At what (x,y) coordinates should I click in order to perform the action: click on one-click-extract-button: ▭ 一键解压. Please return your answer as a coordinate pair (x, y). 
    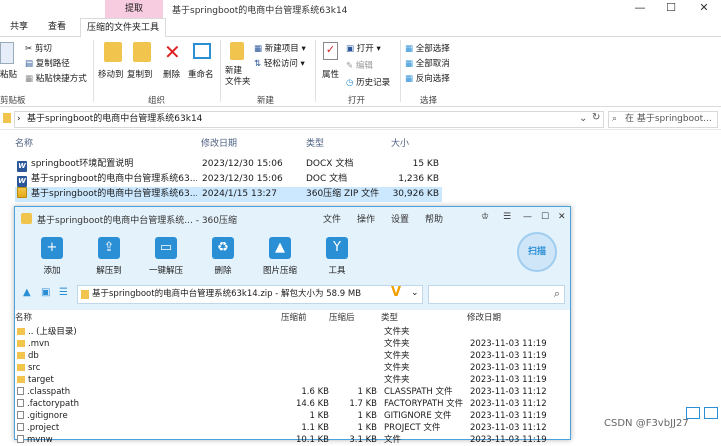
    Looking at the image, I should click on (166, 256).